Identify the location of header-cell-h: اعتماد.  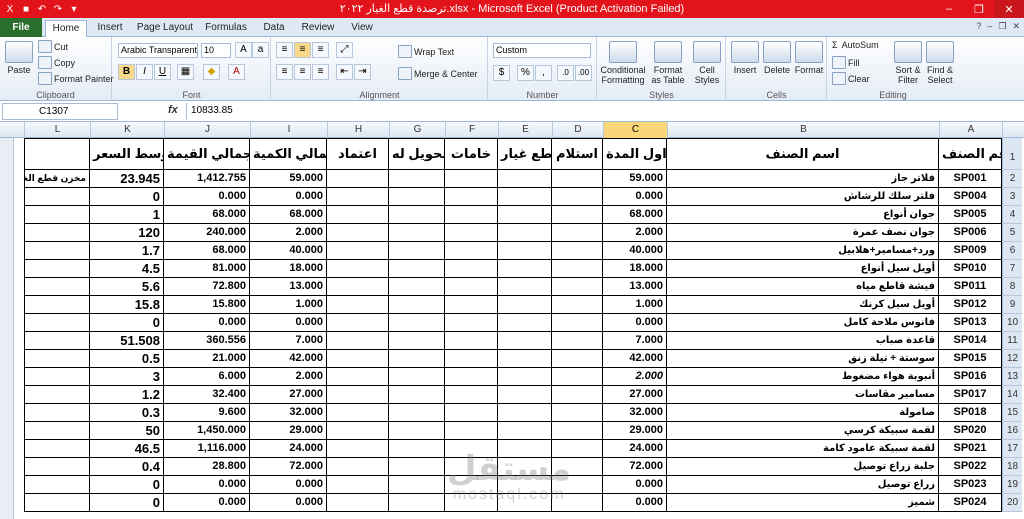
(358, 154).